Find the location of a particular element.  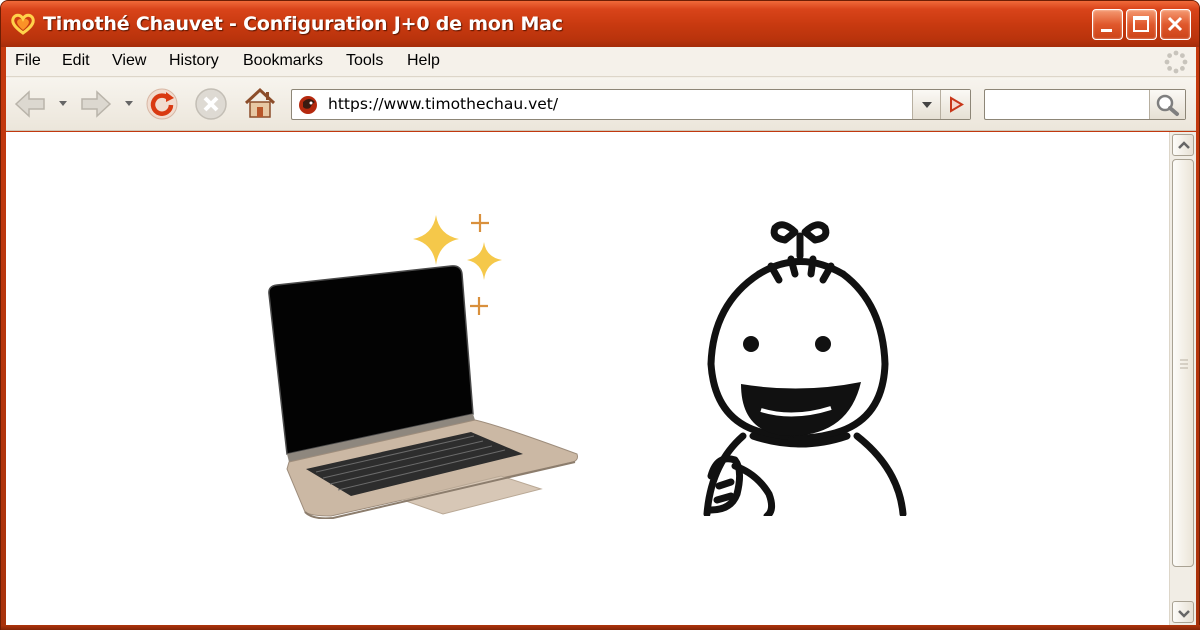

menu-help: Help is located at coordinates (423, 61).